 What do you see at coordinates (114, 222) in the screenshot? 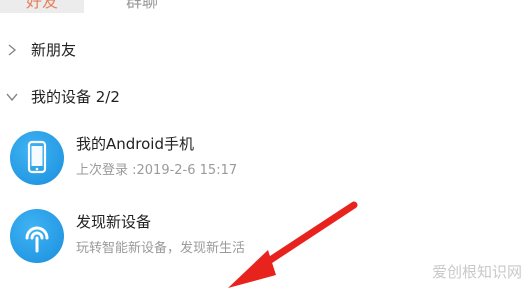
I see `device-name: 发现新设备` at bounding box center [114, 222].